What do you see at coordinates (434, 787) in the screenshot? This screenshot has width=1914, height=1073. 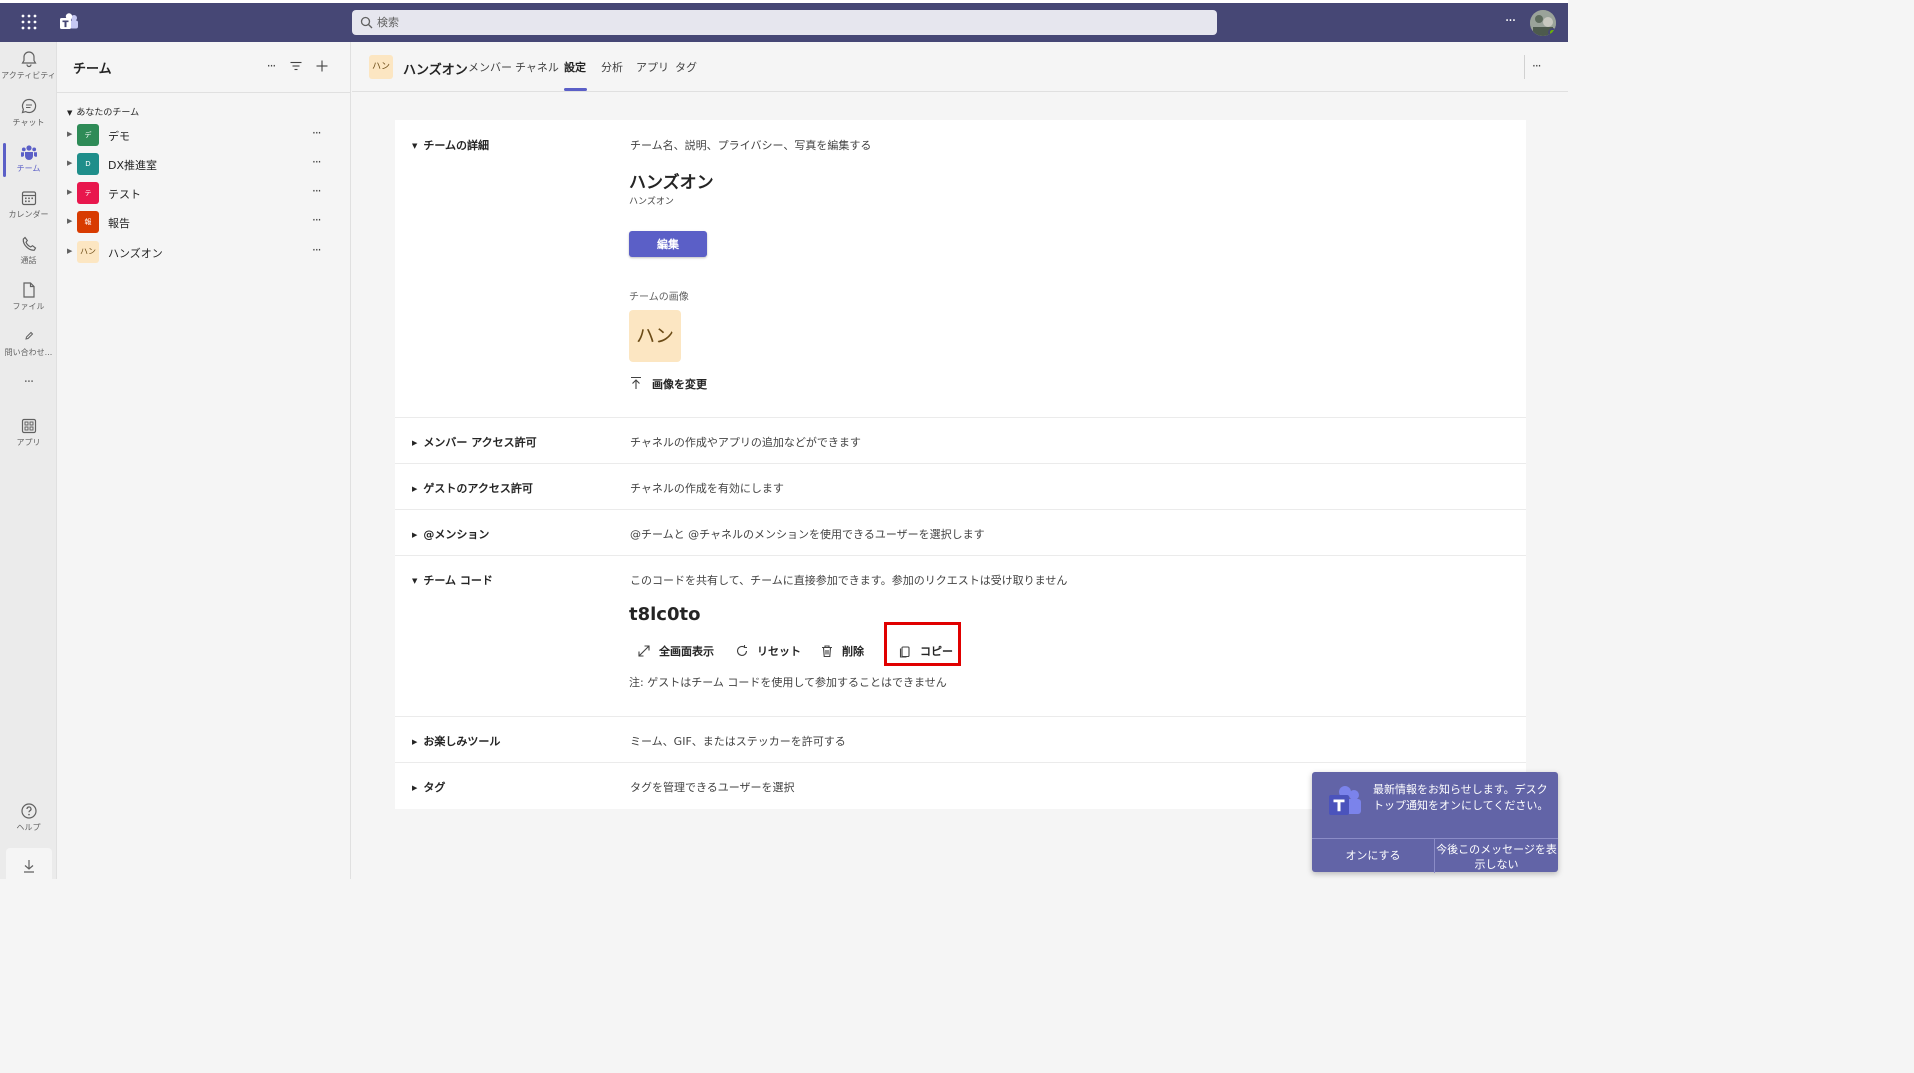 I see `section-title: タグ` at bounding box center [434, 787].